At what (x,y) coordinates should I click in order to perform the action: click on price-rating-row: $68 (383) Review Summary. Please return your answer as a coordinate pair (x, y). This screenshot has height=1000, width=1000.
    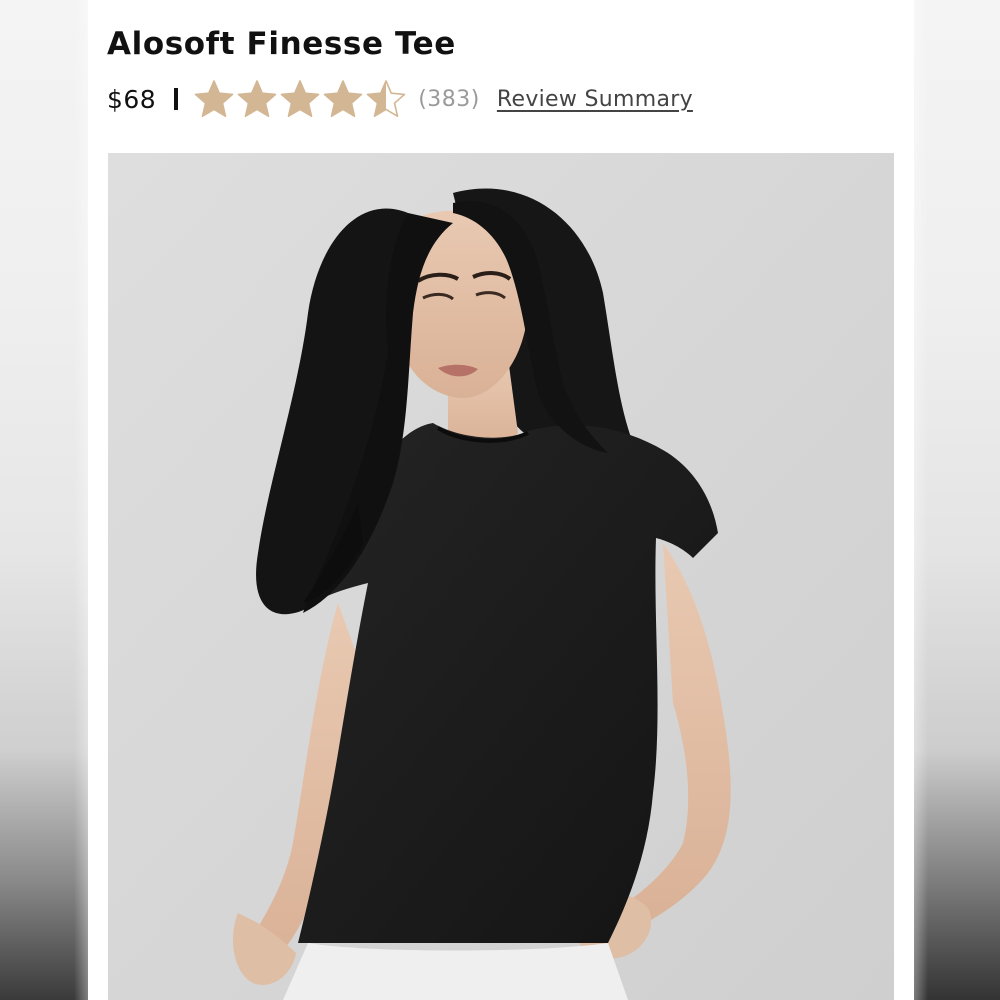
    Looking at the image, I should click on (400, 99).